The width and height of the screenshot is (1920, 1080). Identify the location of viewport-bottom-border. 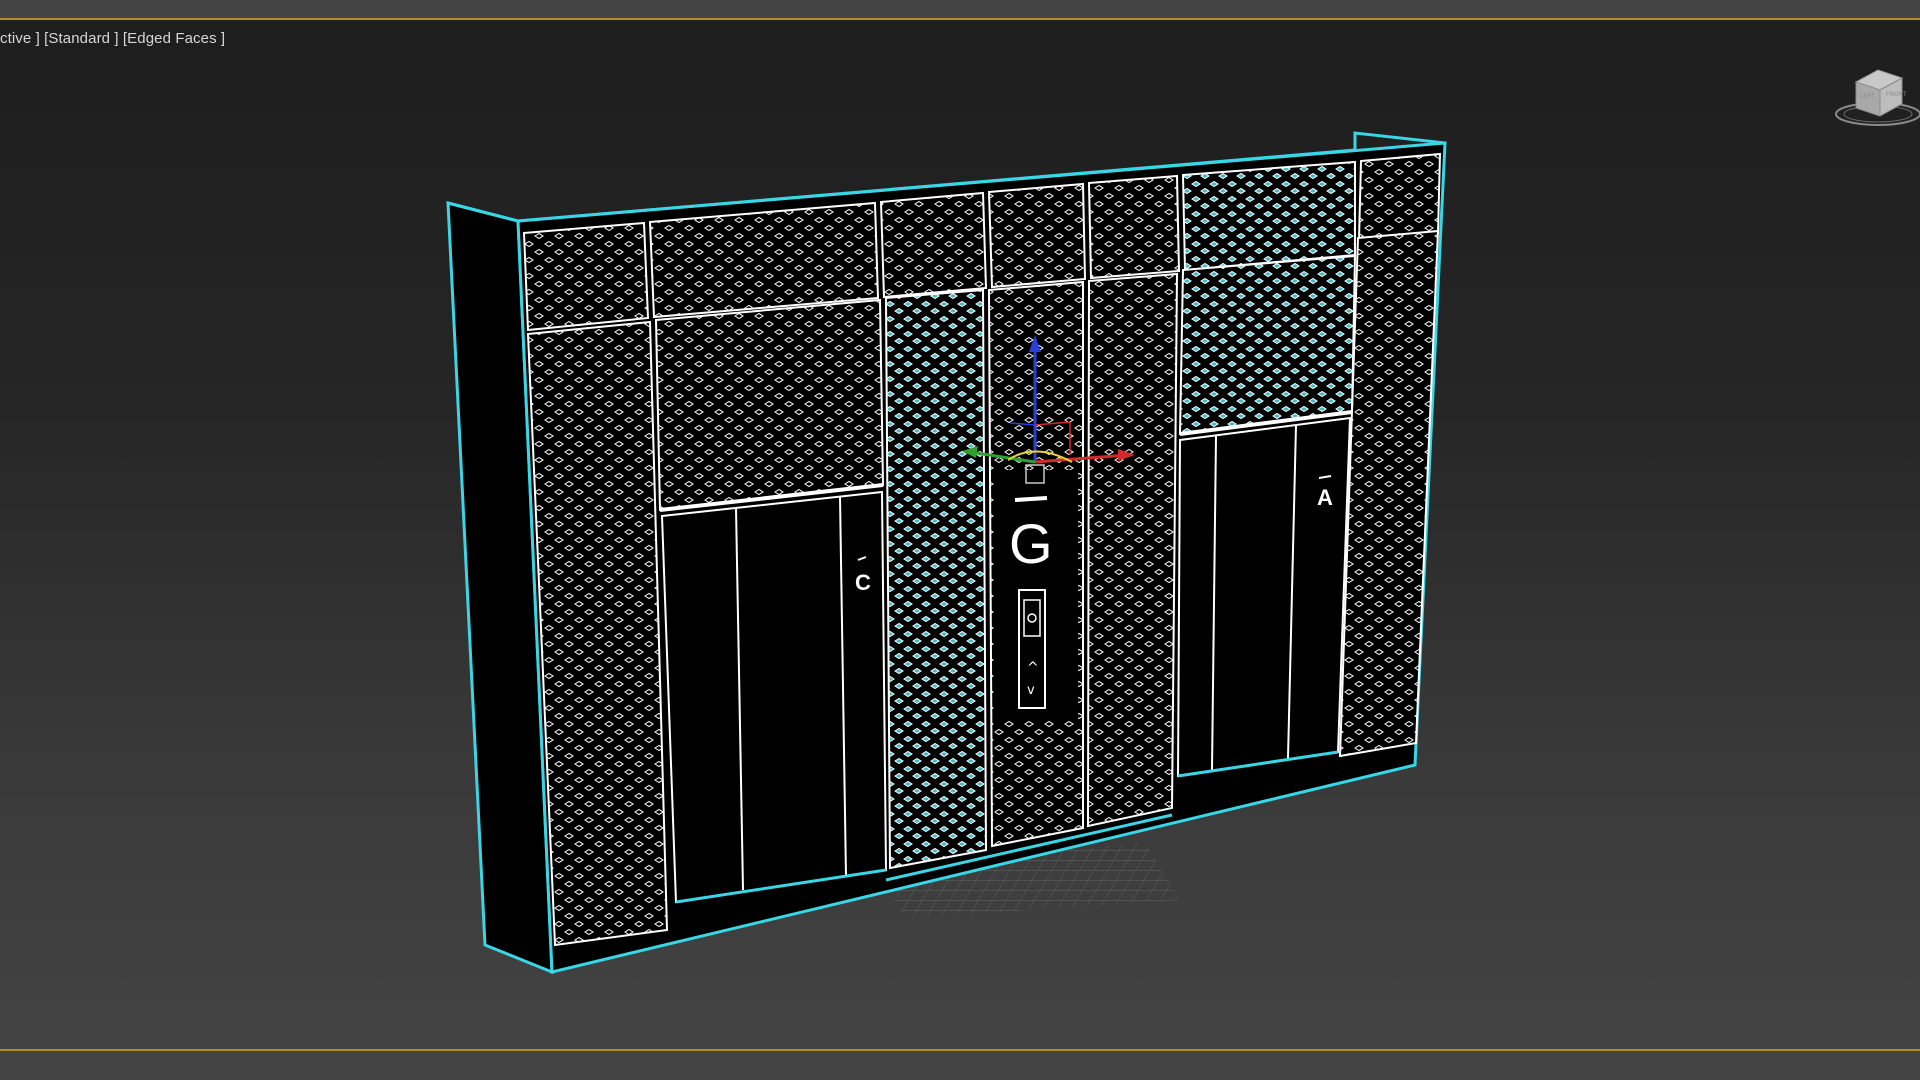
(960, 1064).